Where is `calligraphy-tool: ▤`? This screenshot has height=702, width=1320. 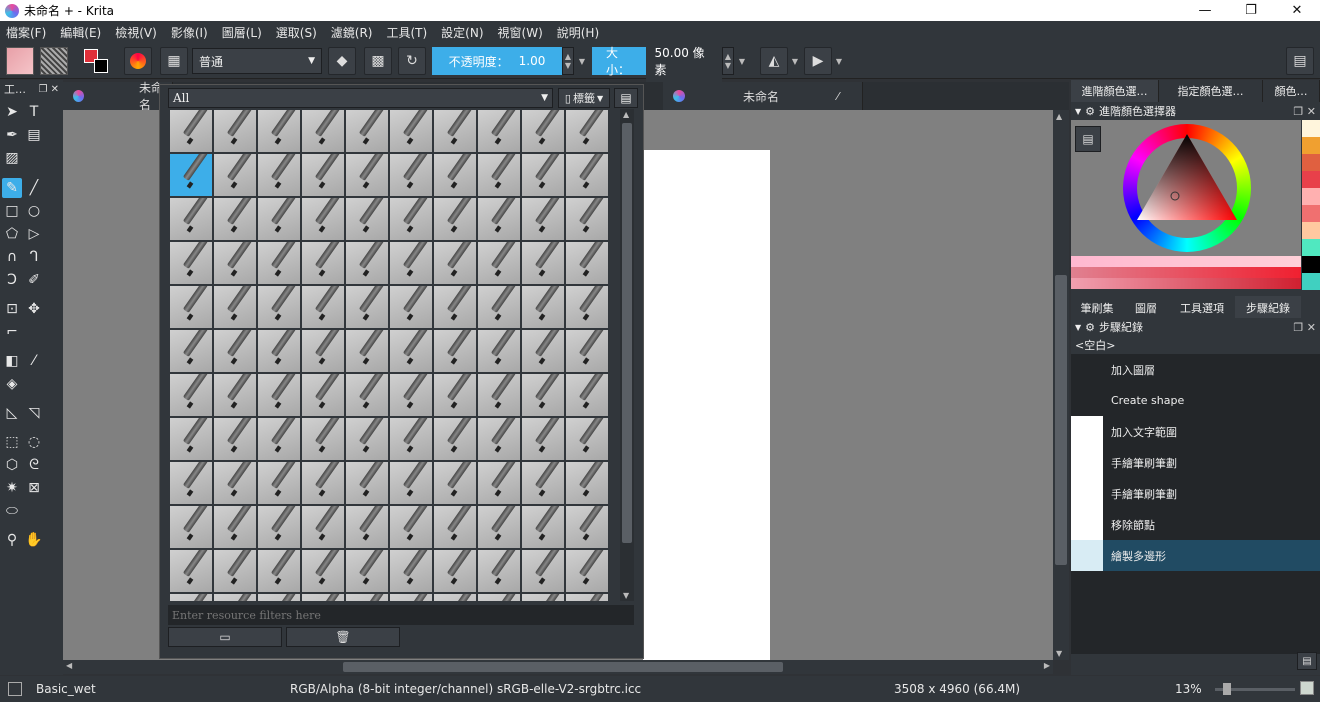
calligraphy-tool: ▤ is located at coordinates (34, 135).